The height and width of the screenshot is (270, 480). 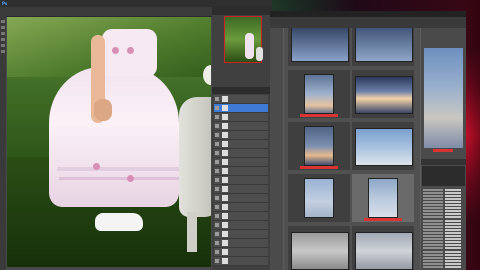 What do you see at coordinates (3, 143) in the screenshot?
I see `tools-panel` at bounding box center [3, 143].